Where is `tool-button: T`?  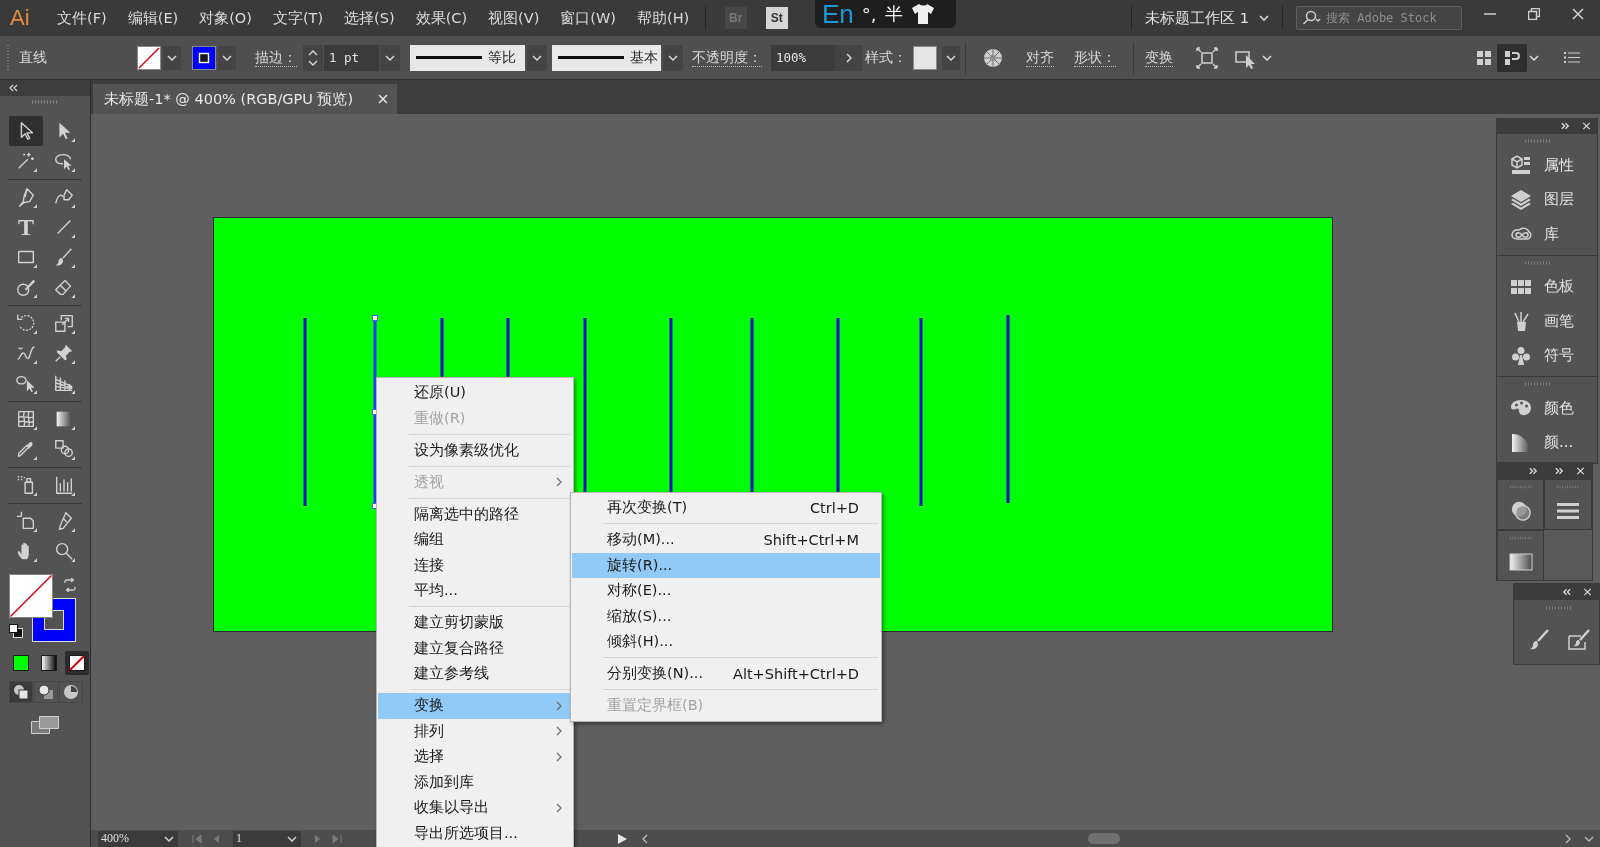 tool-button: T is located at coordinates (26, 227).